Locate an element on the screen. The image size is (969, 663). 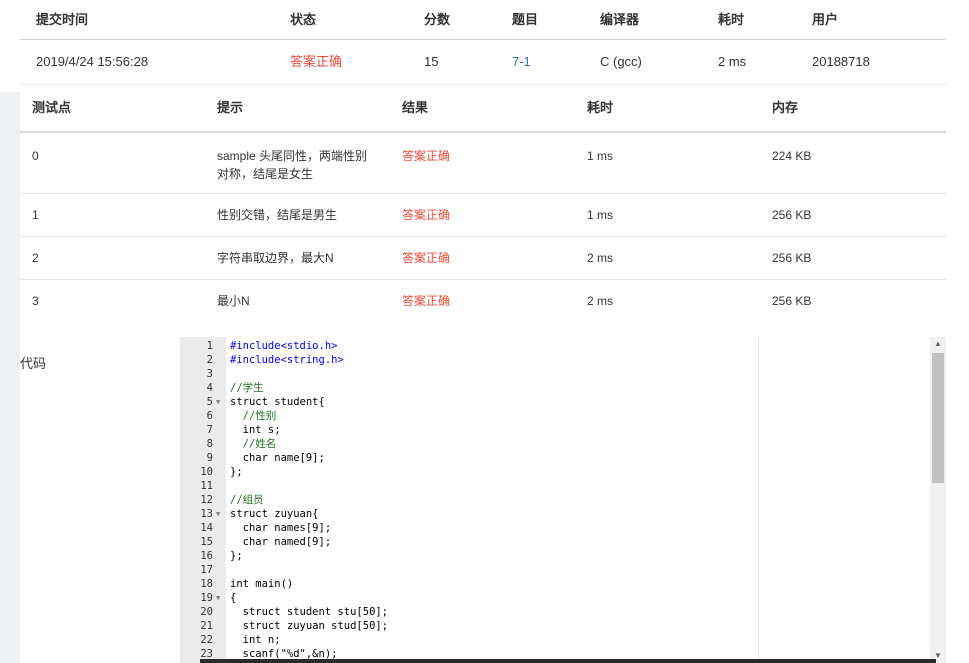
compiler: C (gcc) is located at coordinates (621, 61).